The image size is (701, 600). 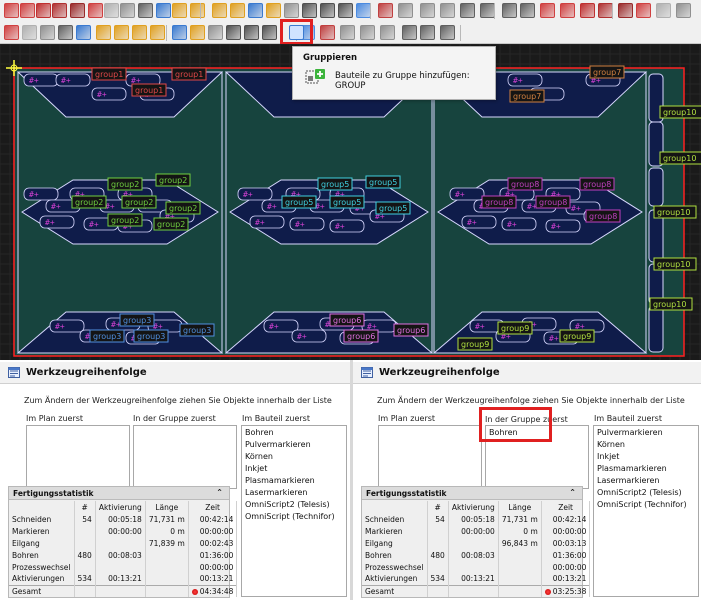 I want to click on statistics-cell: 71,731 m, so click(x=520, y=519).